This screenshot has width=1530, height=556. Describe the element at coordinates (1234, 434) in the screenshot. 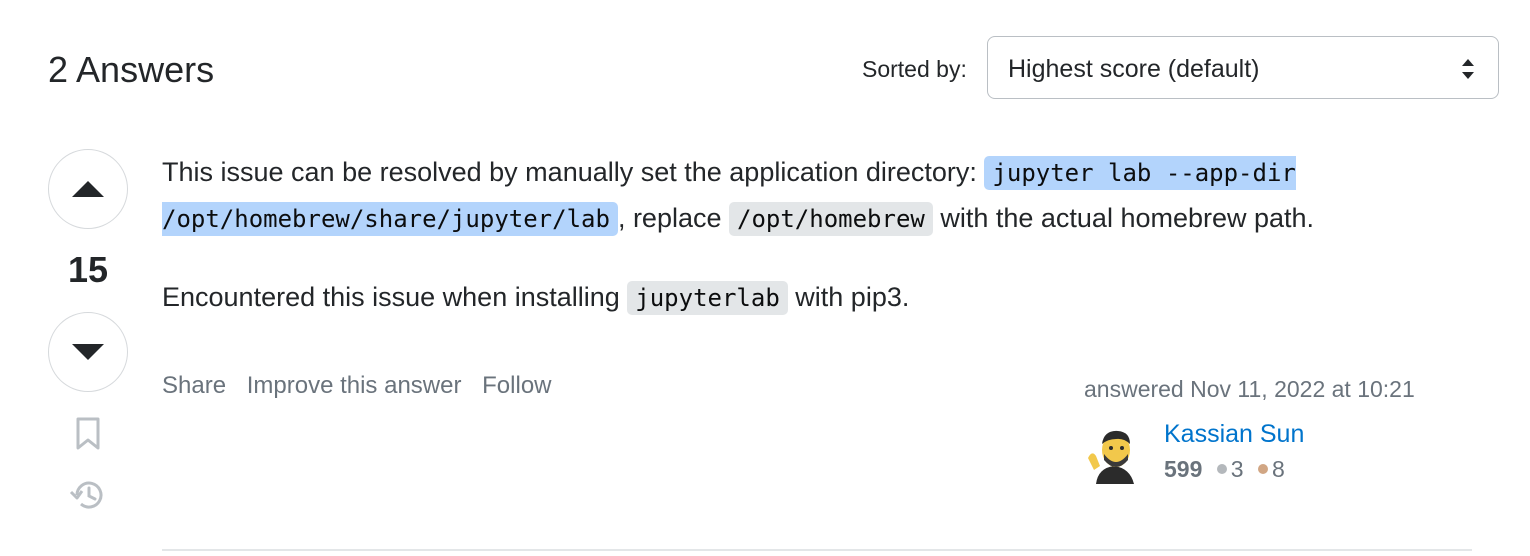

I see `user-name-link: Kassian Sun` at that location.